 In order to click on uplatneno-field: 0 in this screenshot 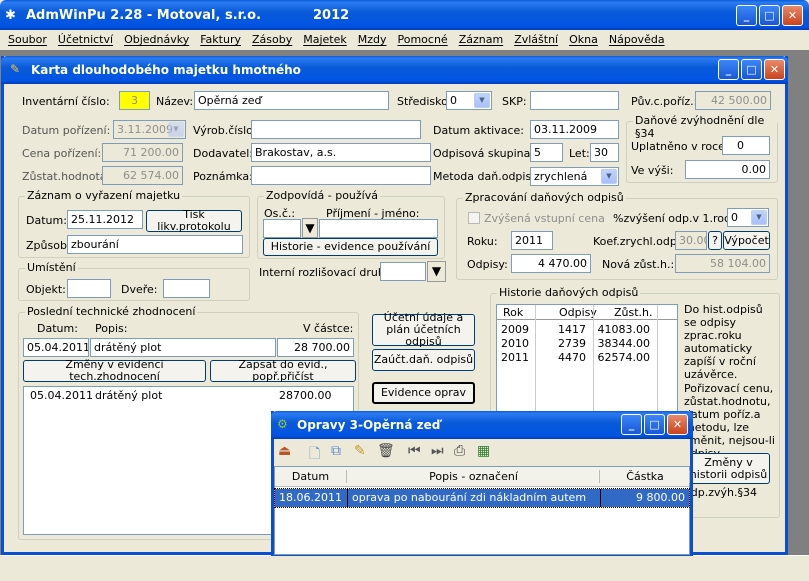, I will do `click(746, 145)`.